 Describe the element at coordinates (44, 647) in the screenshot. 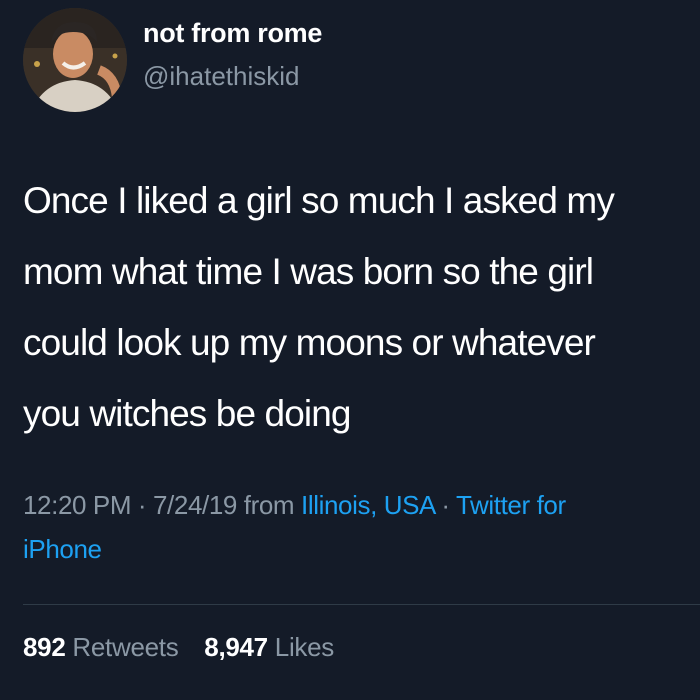

I see `retweets-count: 892` at that location.